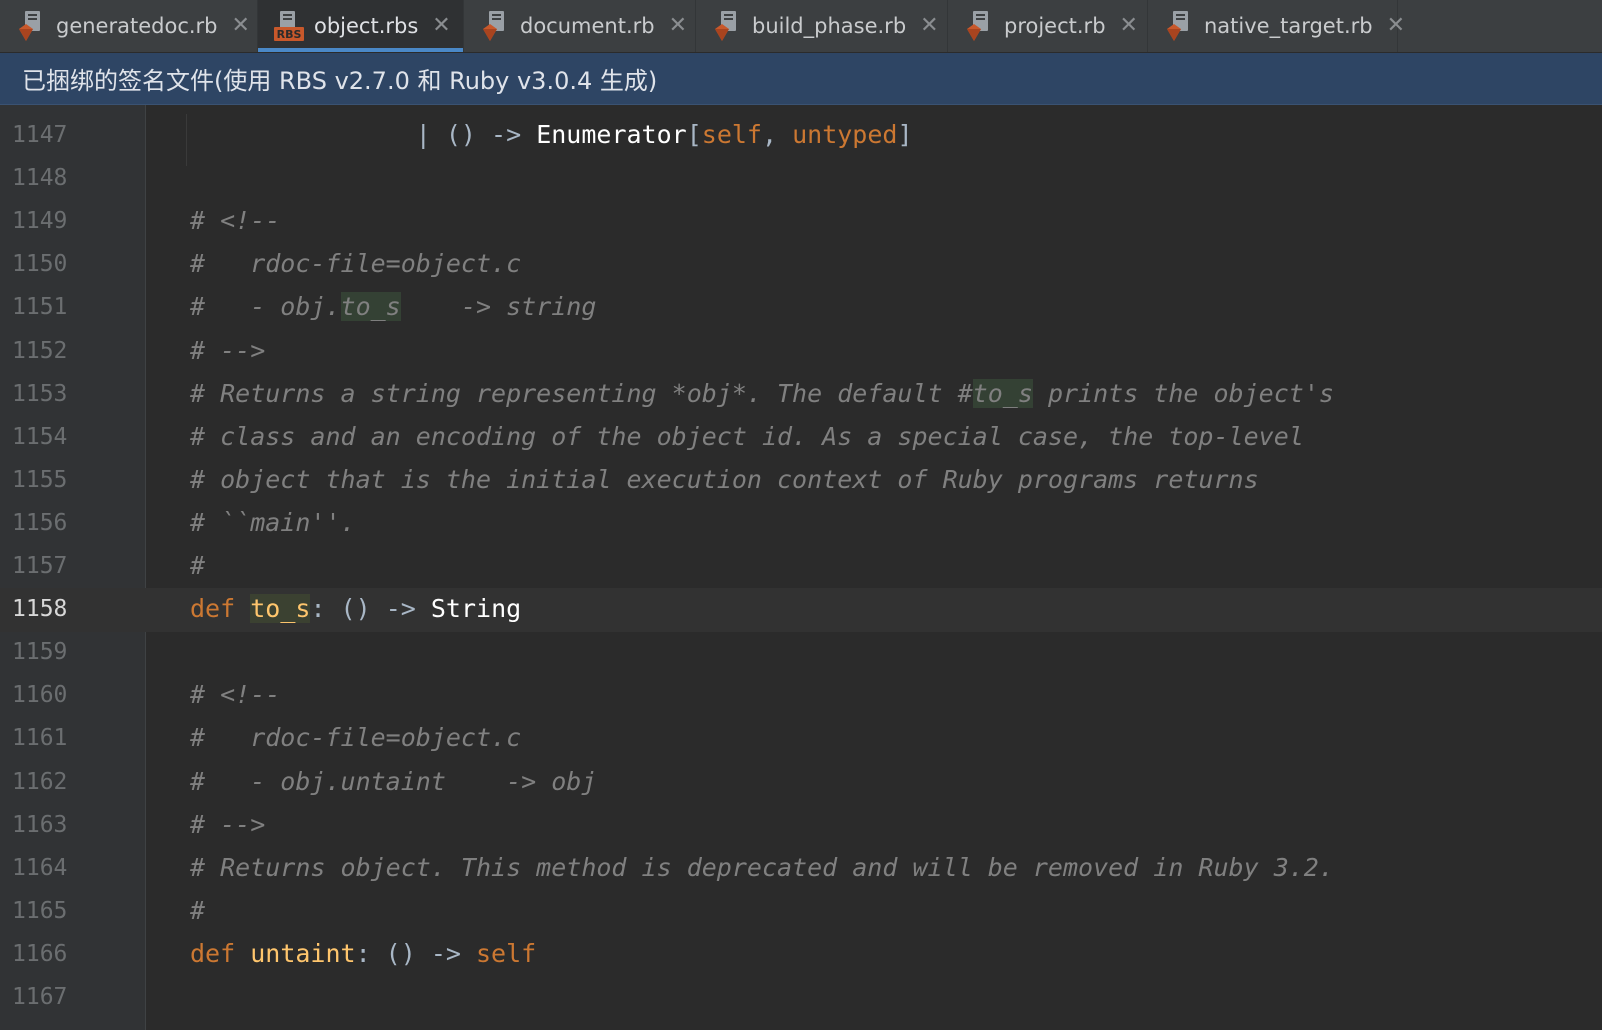  What do you see at coordinates (801, 610) in the screenshot?
I see `code-line: 1158 def to_s: () -> String` at bounding box center [801, 610].